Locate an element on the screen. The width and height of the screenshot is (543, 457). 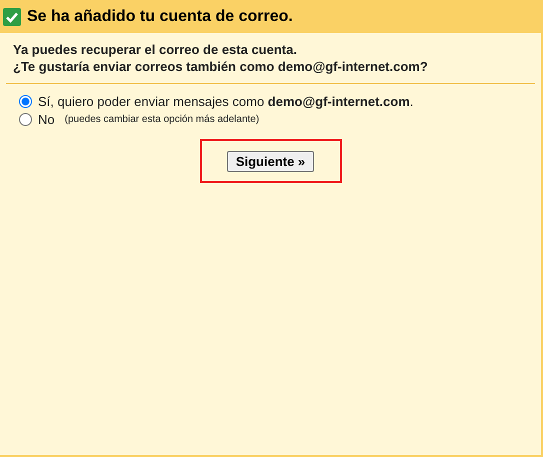
option-label: Sí, quiero poder enviar mensajes como demo@gf-internet.com. is located at coordinates (226, 101).